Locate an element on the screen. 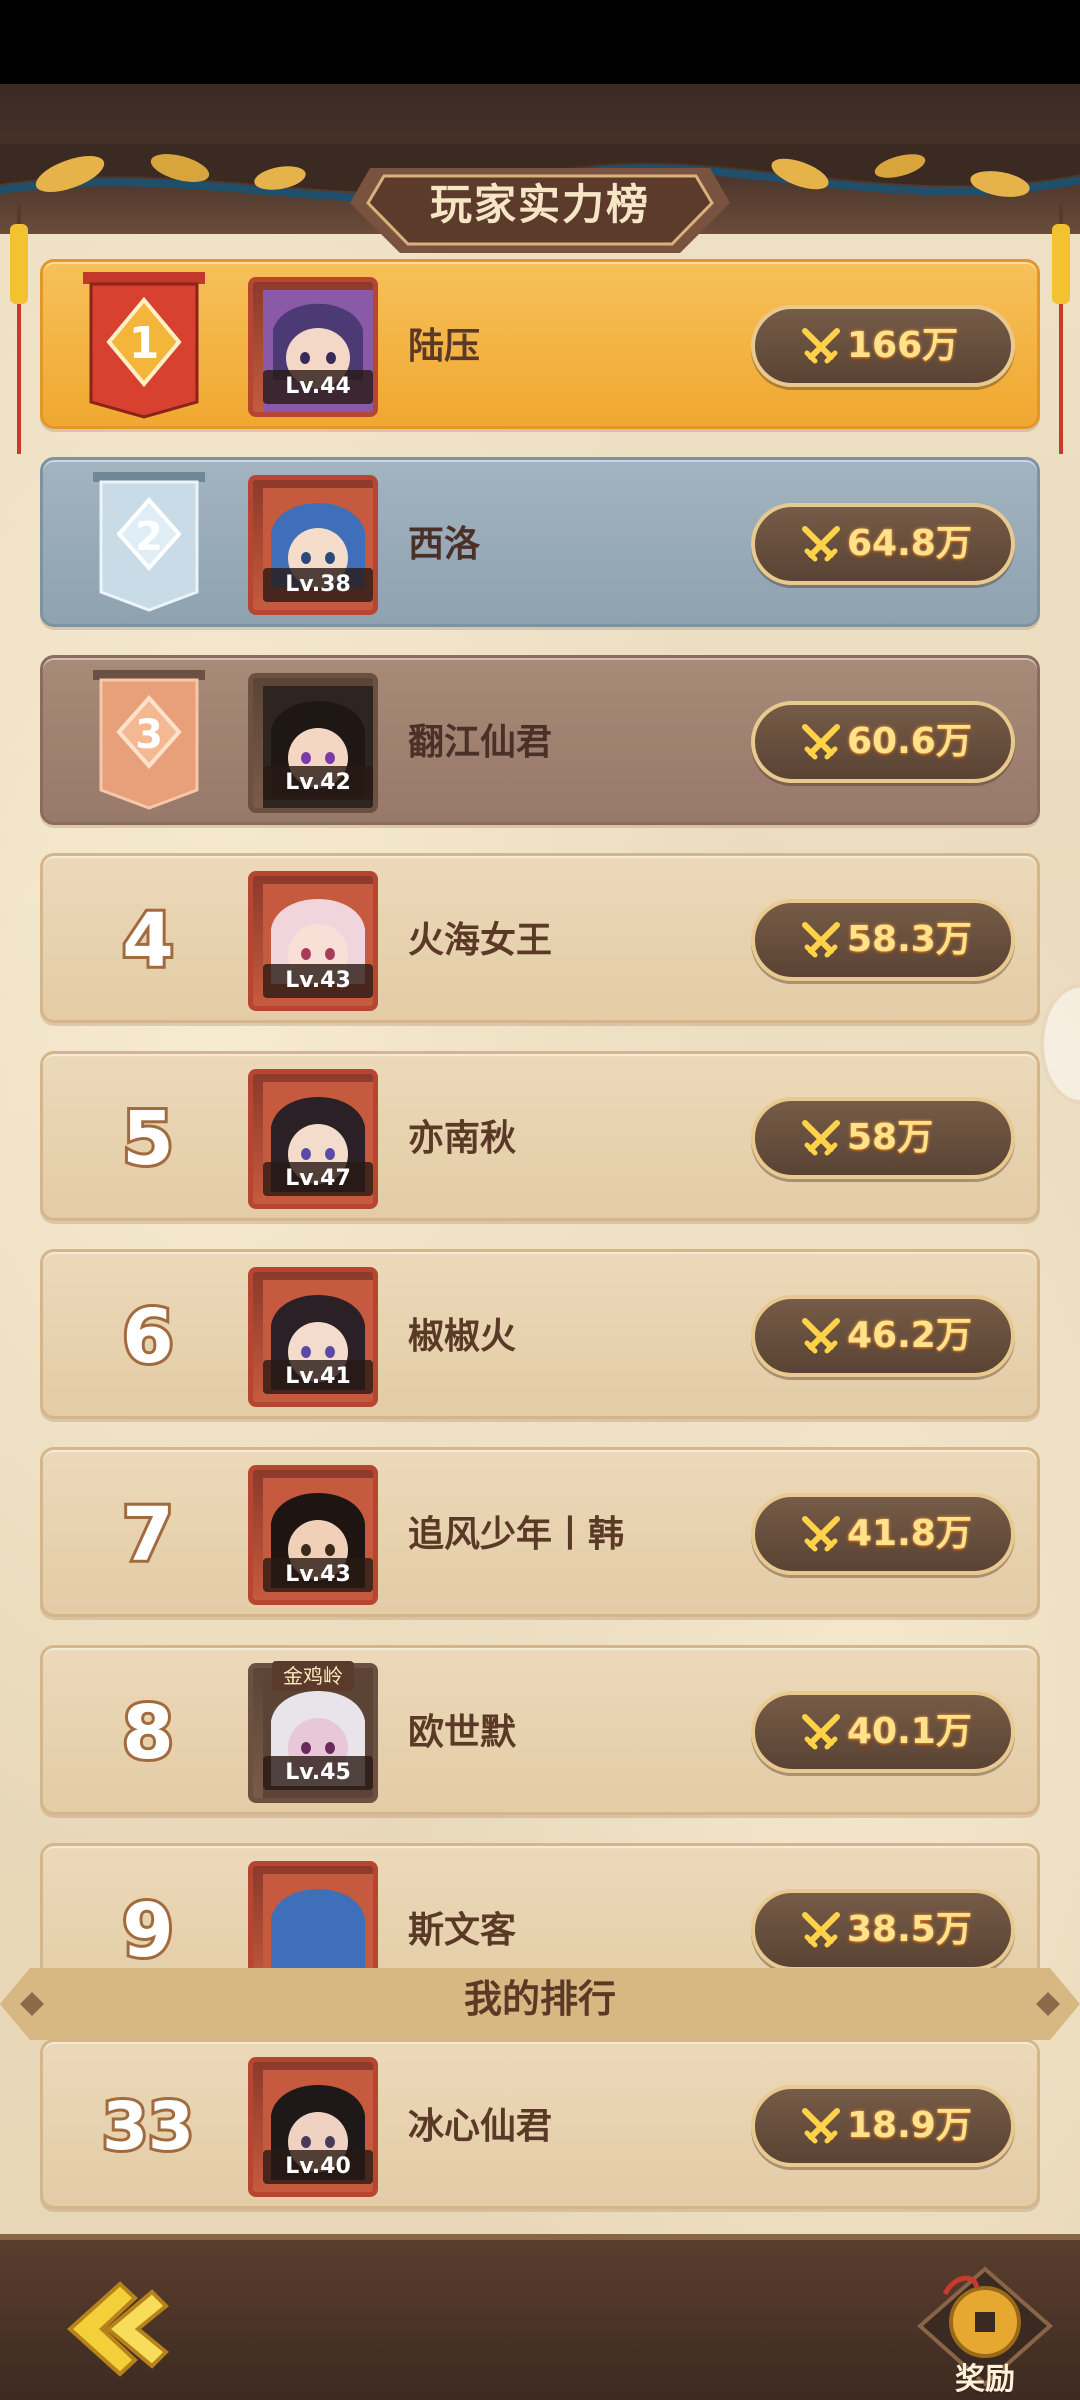  page-title: 玩家实力榜 is located at coordinates (539, 204).